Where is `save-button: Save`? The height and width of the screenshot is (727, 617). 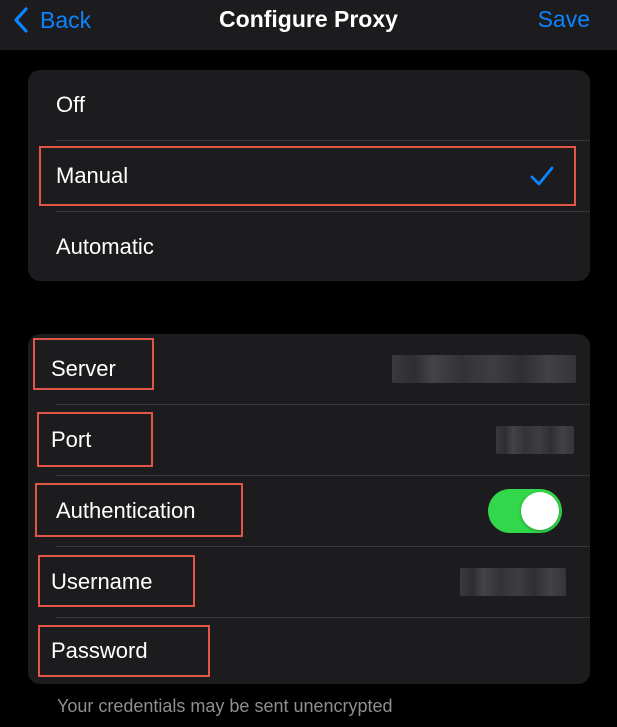 save-button: Save is located at coordinates (564, 19).